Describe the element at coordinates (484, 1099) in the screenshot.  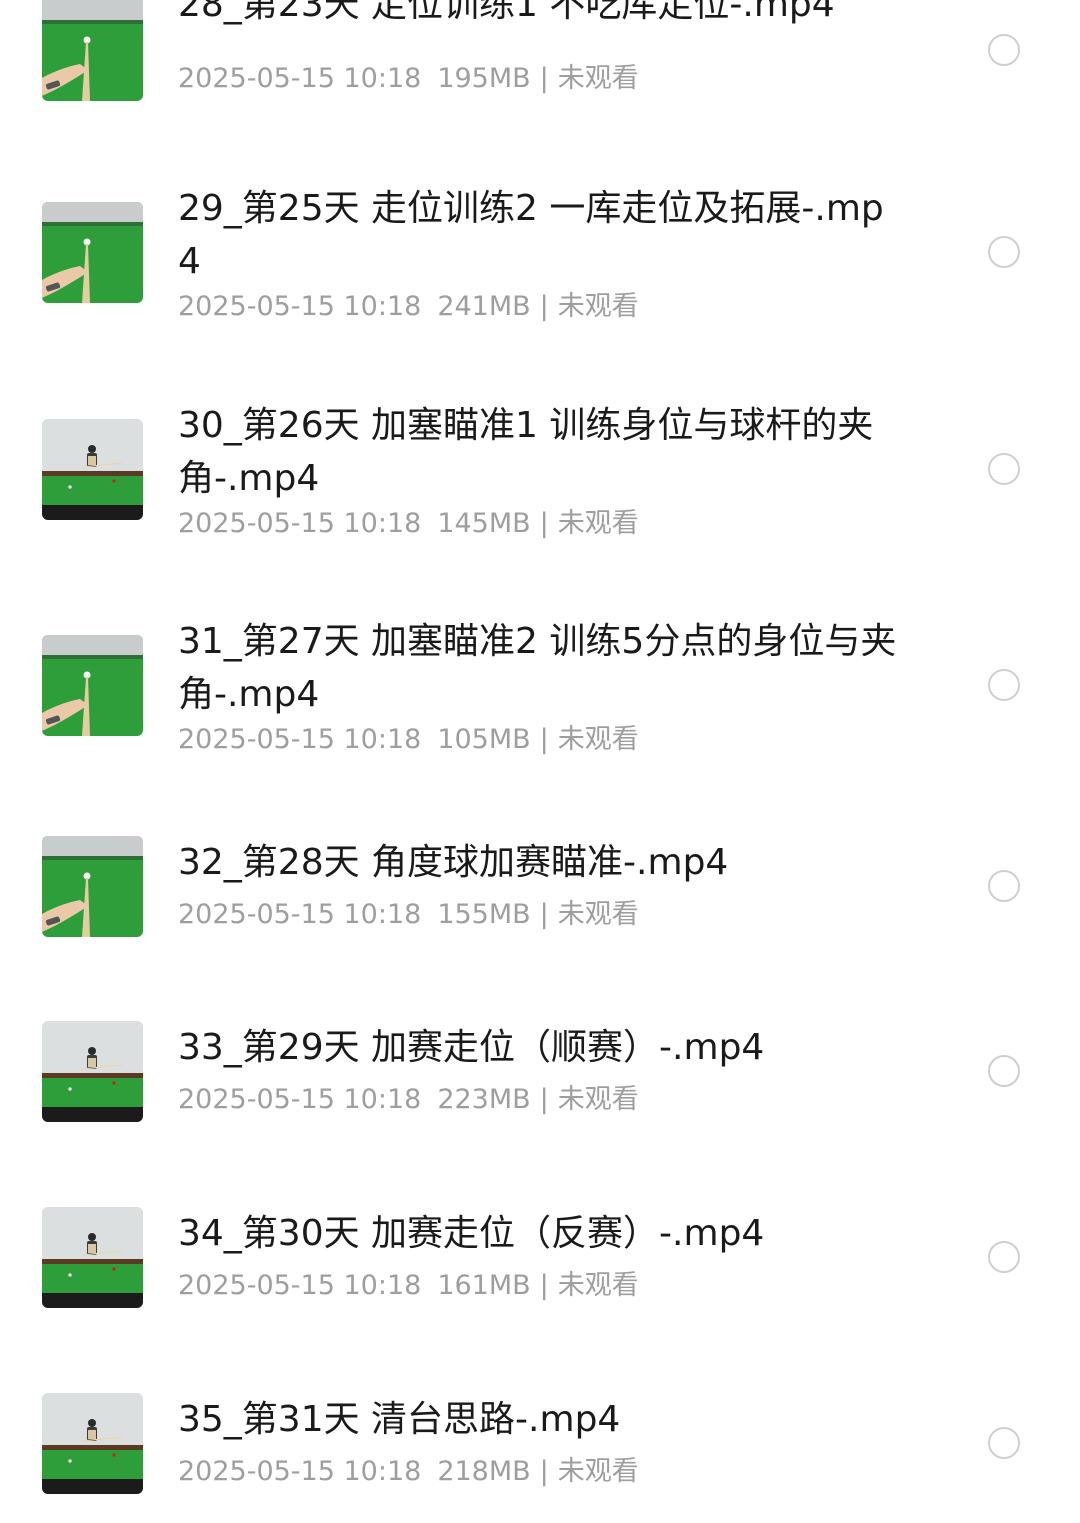
I see `file-size: 223MB` at that location.